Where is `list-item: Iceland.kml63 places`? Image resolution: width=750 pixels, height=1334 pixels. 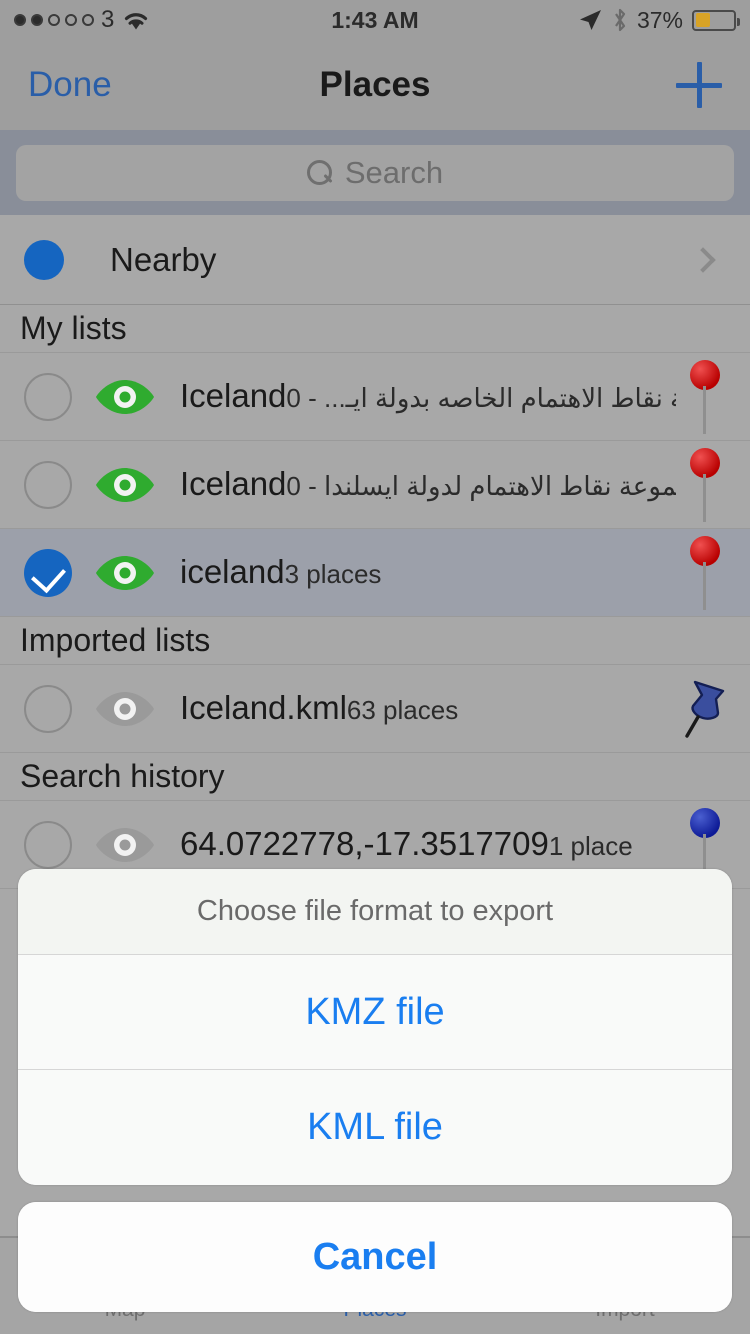 list-item: Iceland.kml63 places is located at coordinates (375, 709).